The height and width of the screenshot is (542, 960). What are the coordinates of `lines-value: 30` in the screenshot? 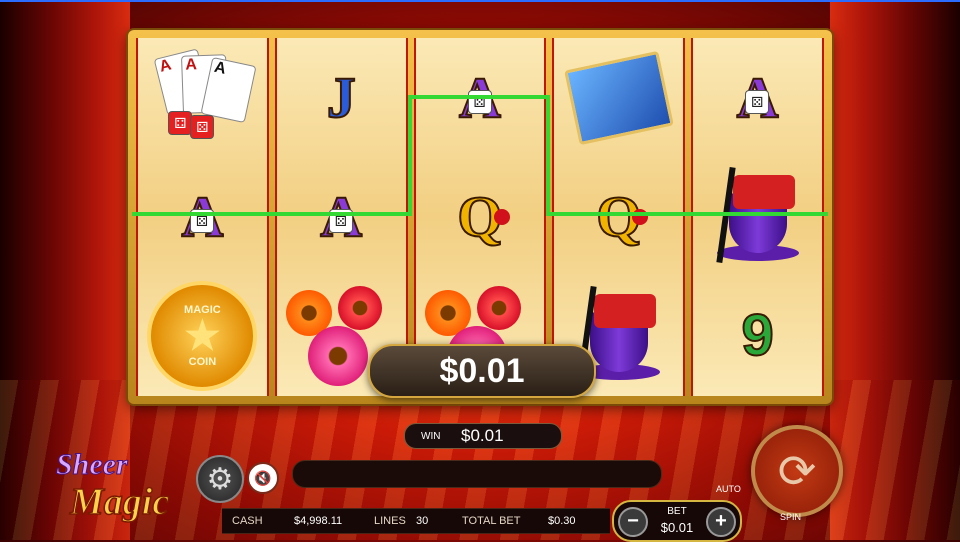 It's located at (422, 521).